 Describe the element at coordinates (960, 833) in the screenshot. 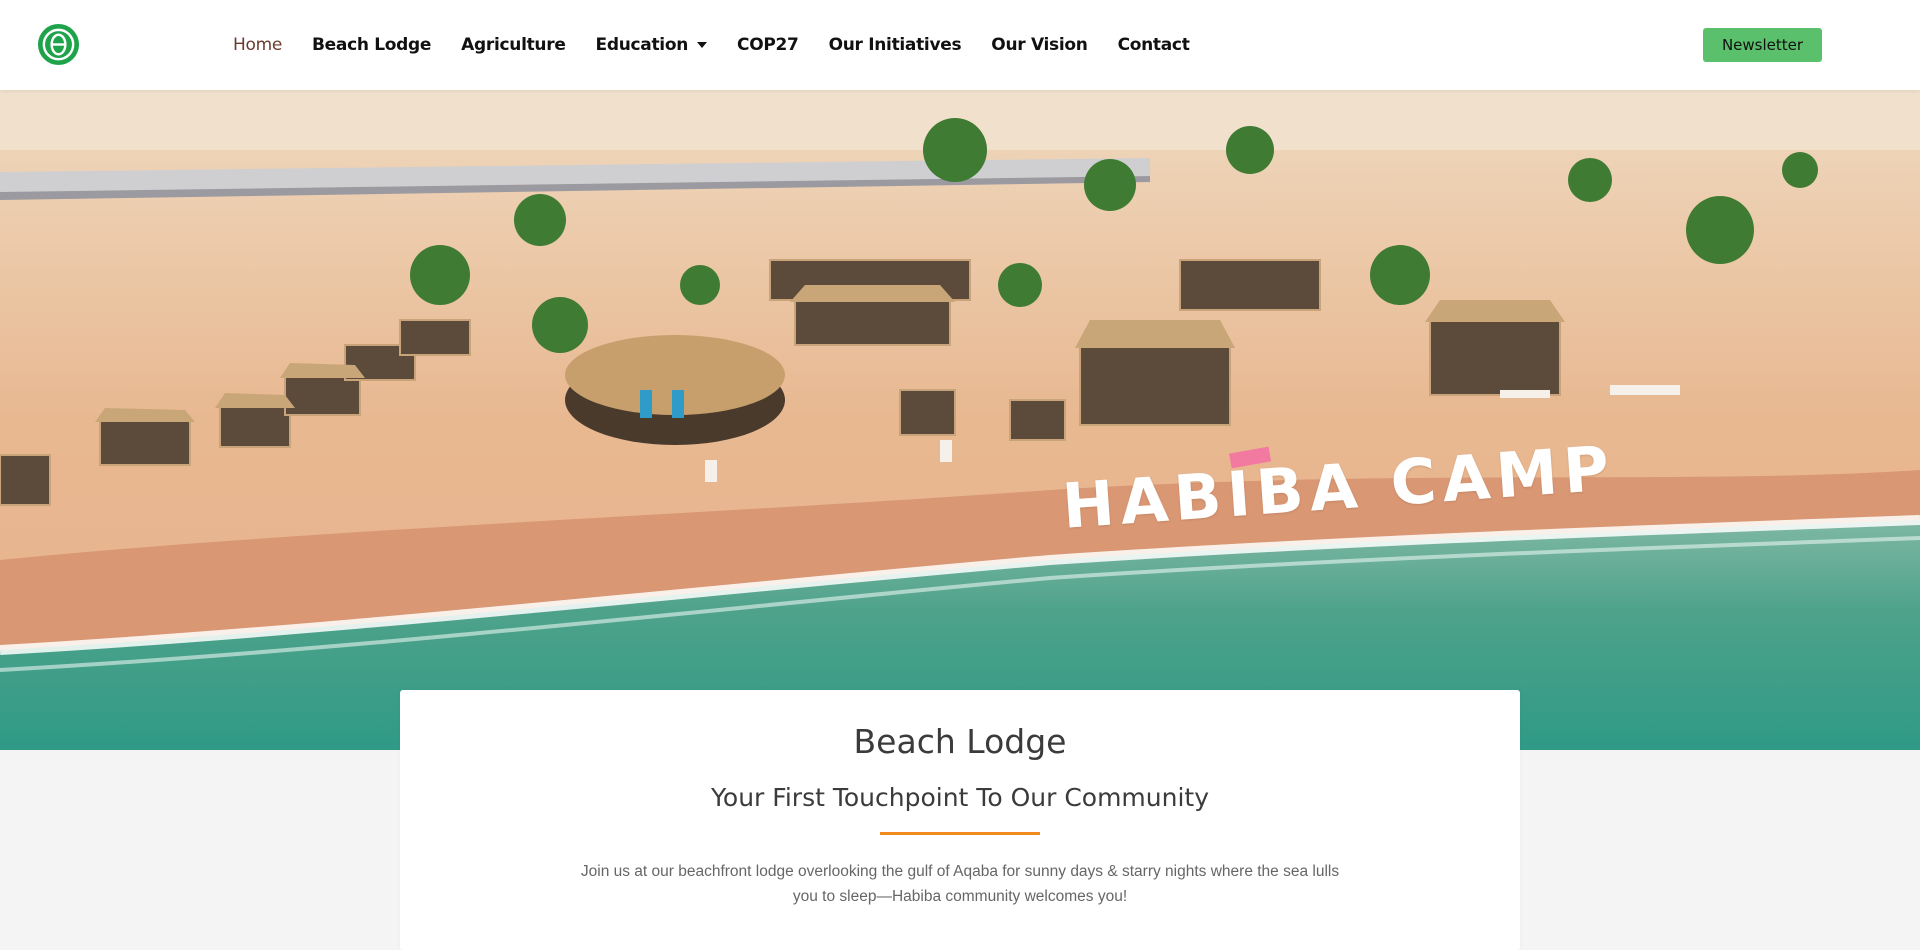

I see `title-divider` at that location.